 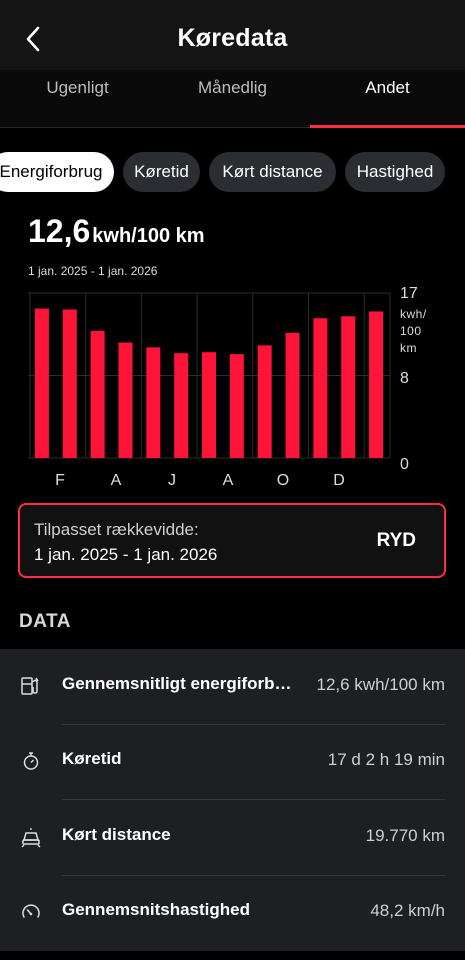 I want to click on range-label: Tilpasset rækkevidde:, so click(x=116, y=529).